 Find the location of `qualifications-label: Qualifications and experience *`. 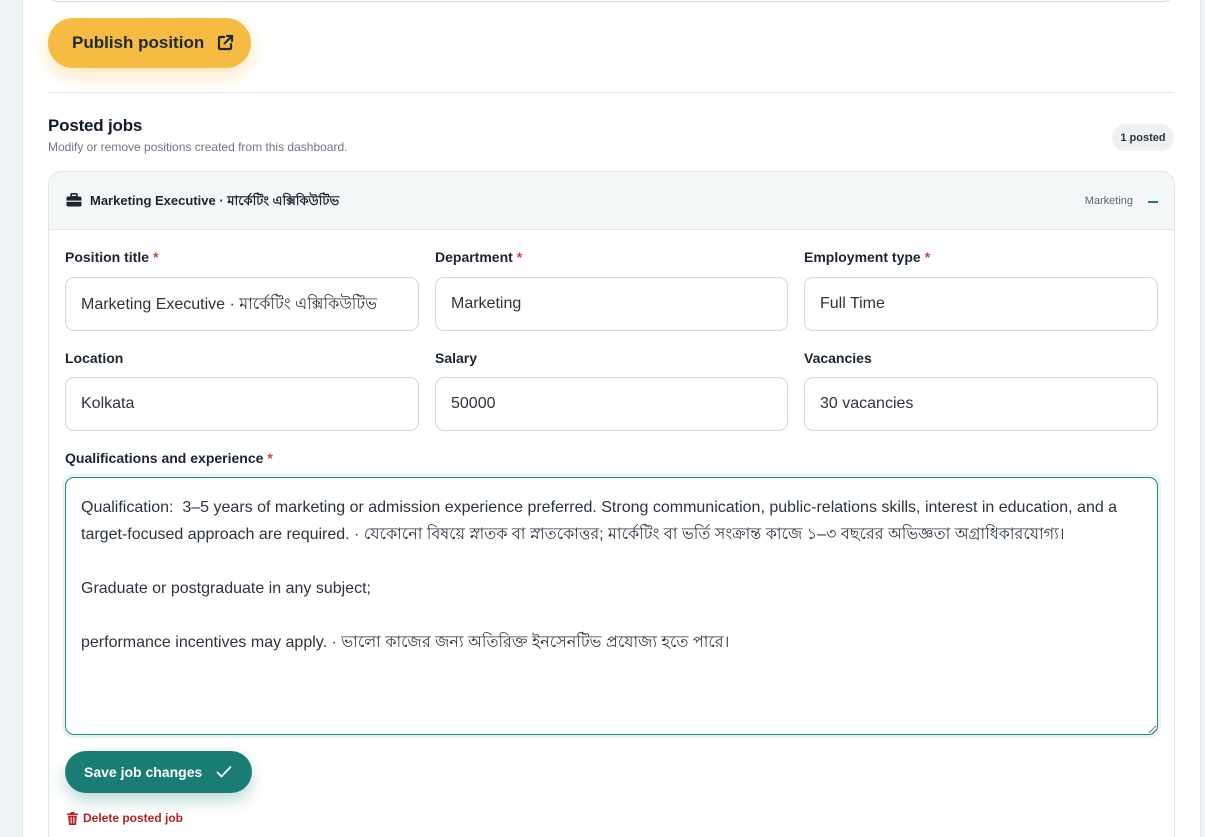

qualifications-label: Qualifications and experience * is located at coordinates (169, 458).